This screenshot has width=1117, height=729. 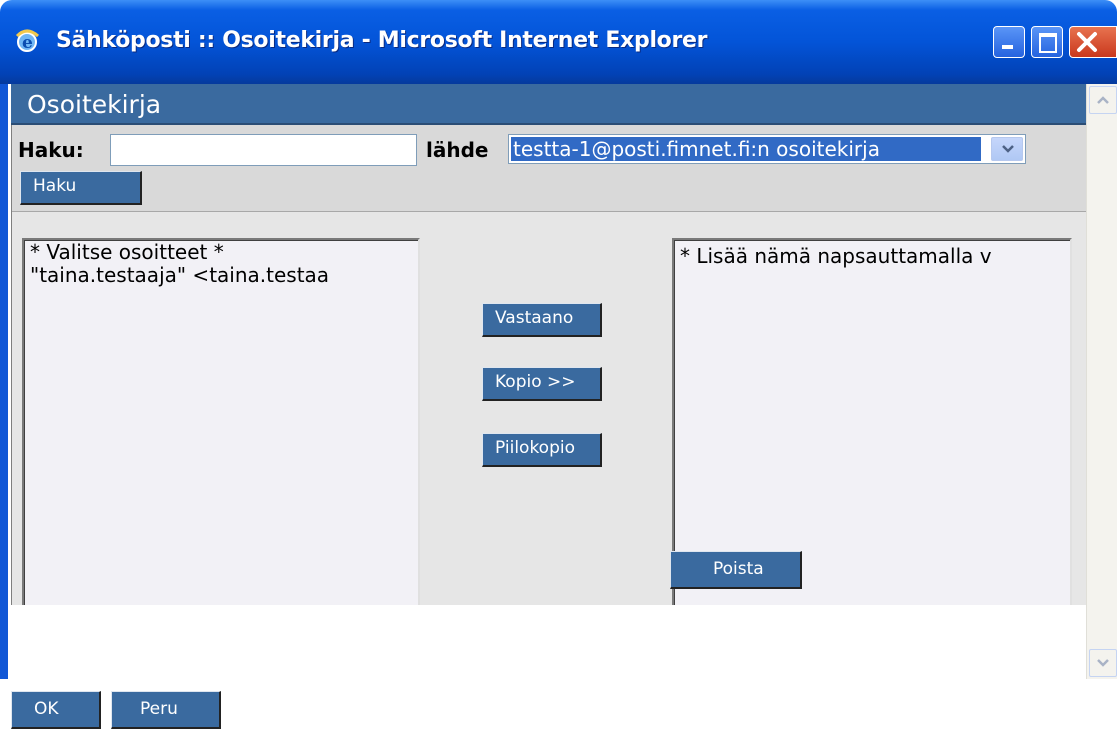 I want to click on search-label: Haku:, so click(x=51, y=150).